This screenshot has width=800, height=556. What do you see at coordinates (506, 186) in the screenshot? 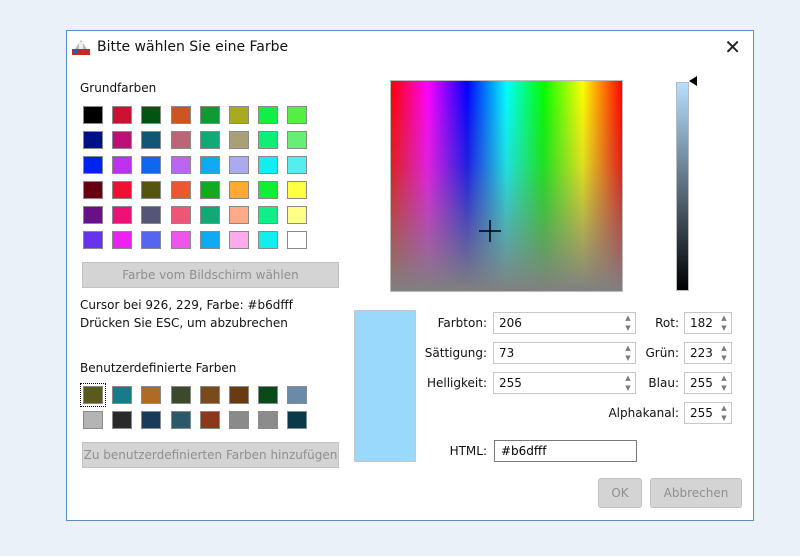
I see `hue-saturation-picker` at bounding box center [506, 186].